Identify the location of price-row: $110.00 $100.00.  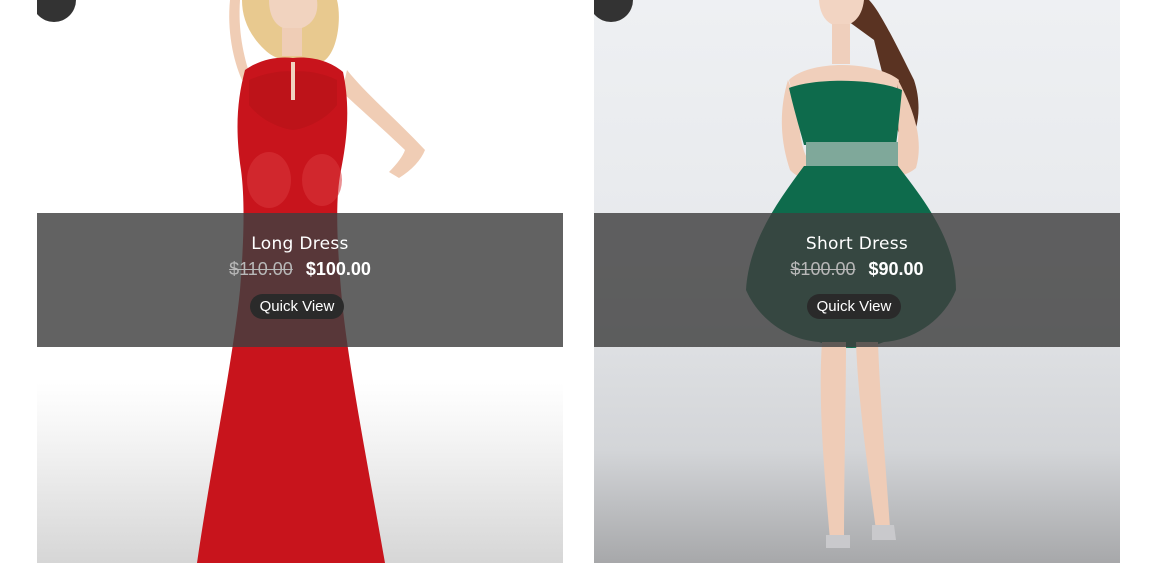
(300, 269).